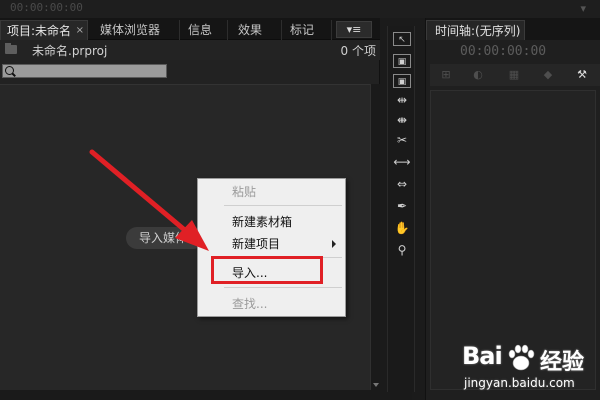 The image size is (600, 400). What do you see at coordinates (482, 356) in the screenshot?
I see `baidu-logo-text: Bai` at bounding box center [482, 356].